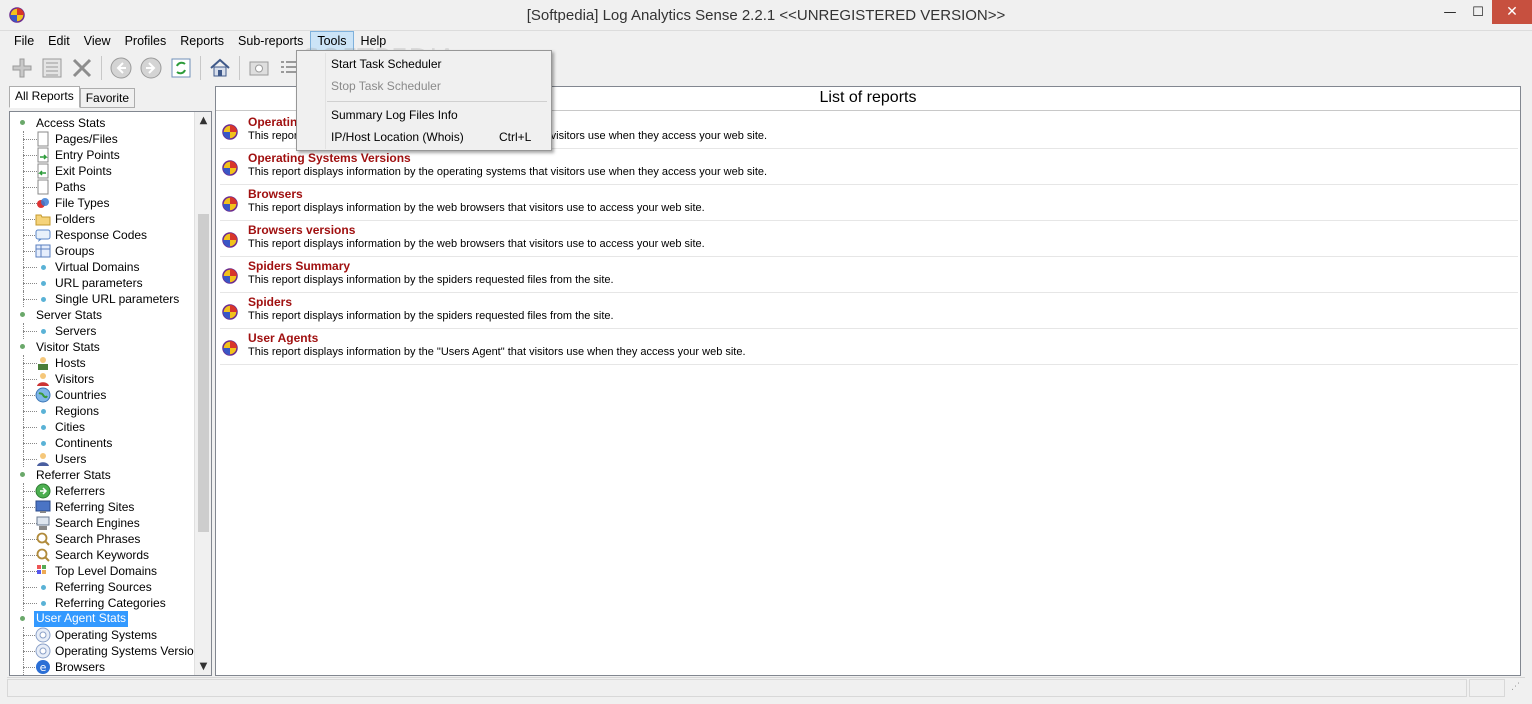 The height and width of the screenshot is (704, 1532). Describe the element at coordinates (275, 194) in the screenshot. I see `report-title: Browsers` at that location.